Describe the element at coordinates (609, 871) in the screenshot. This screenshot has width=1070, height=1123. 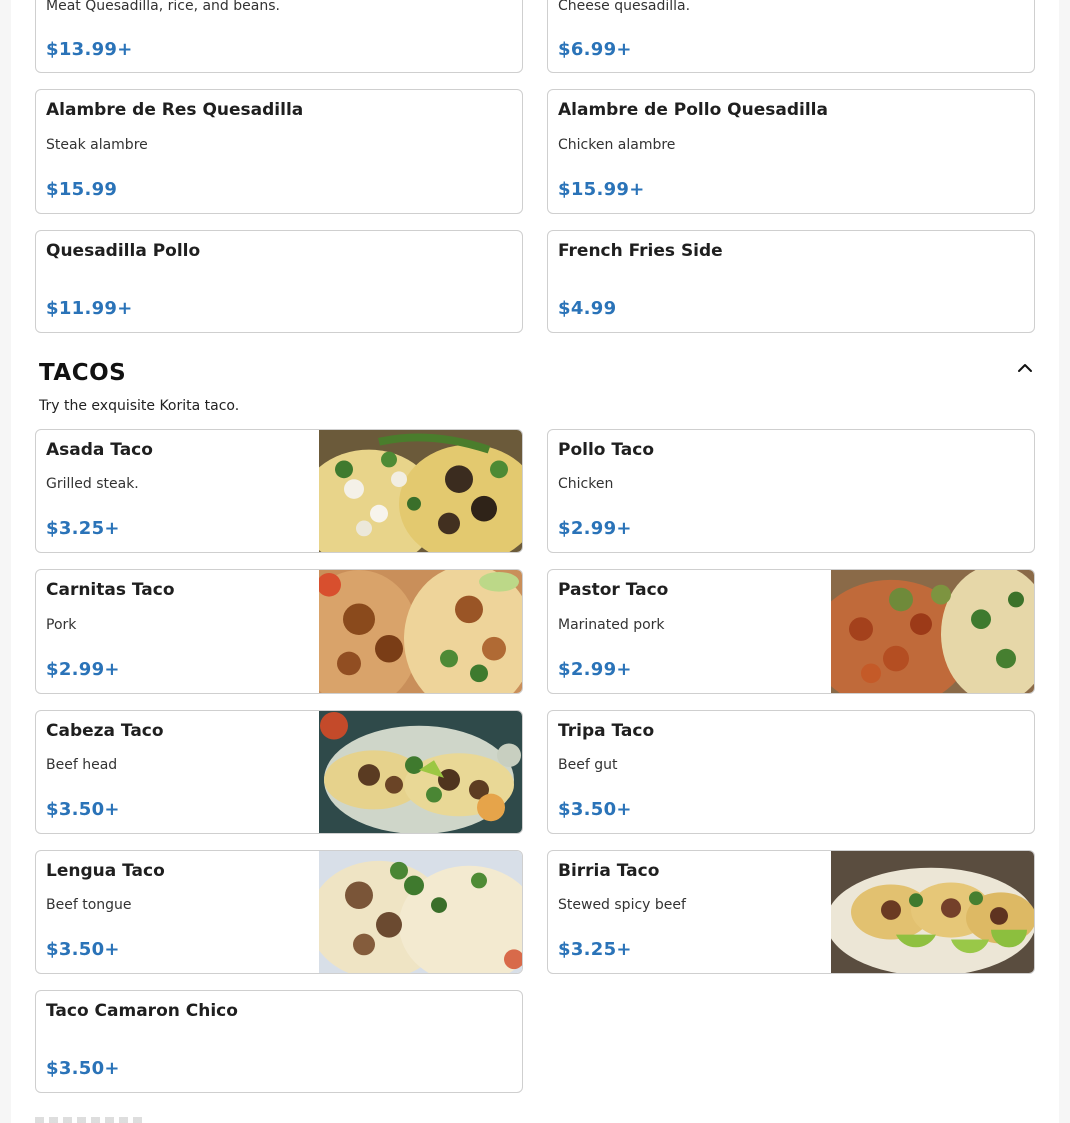
I see `item-name: Birria Taco` at that location.